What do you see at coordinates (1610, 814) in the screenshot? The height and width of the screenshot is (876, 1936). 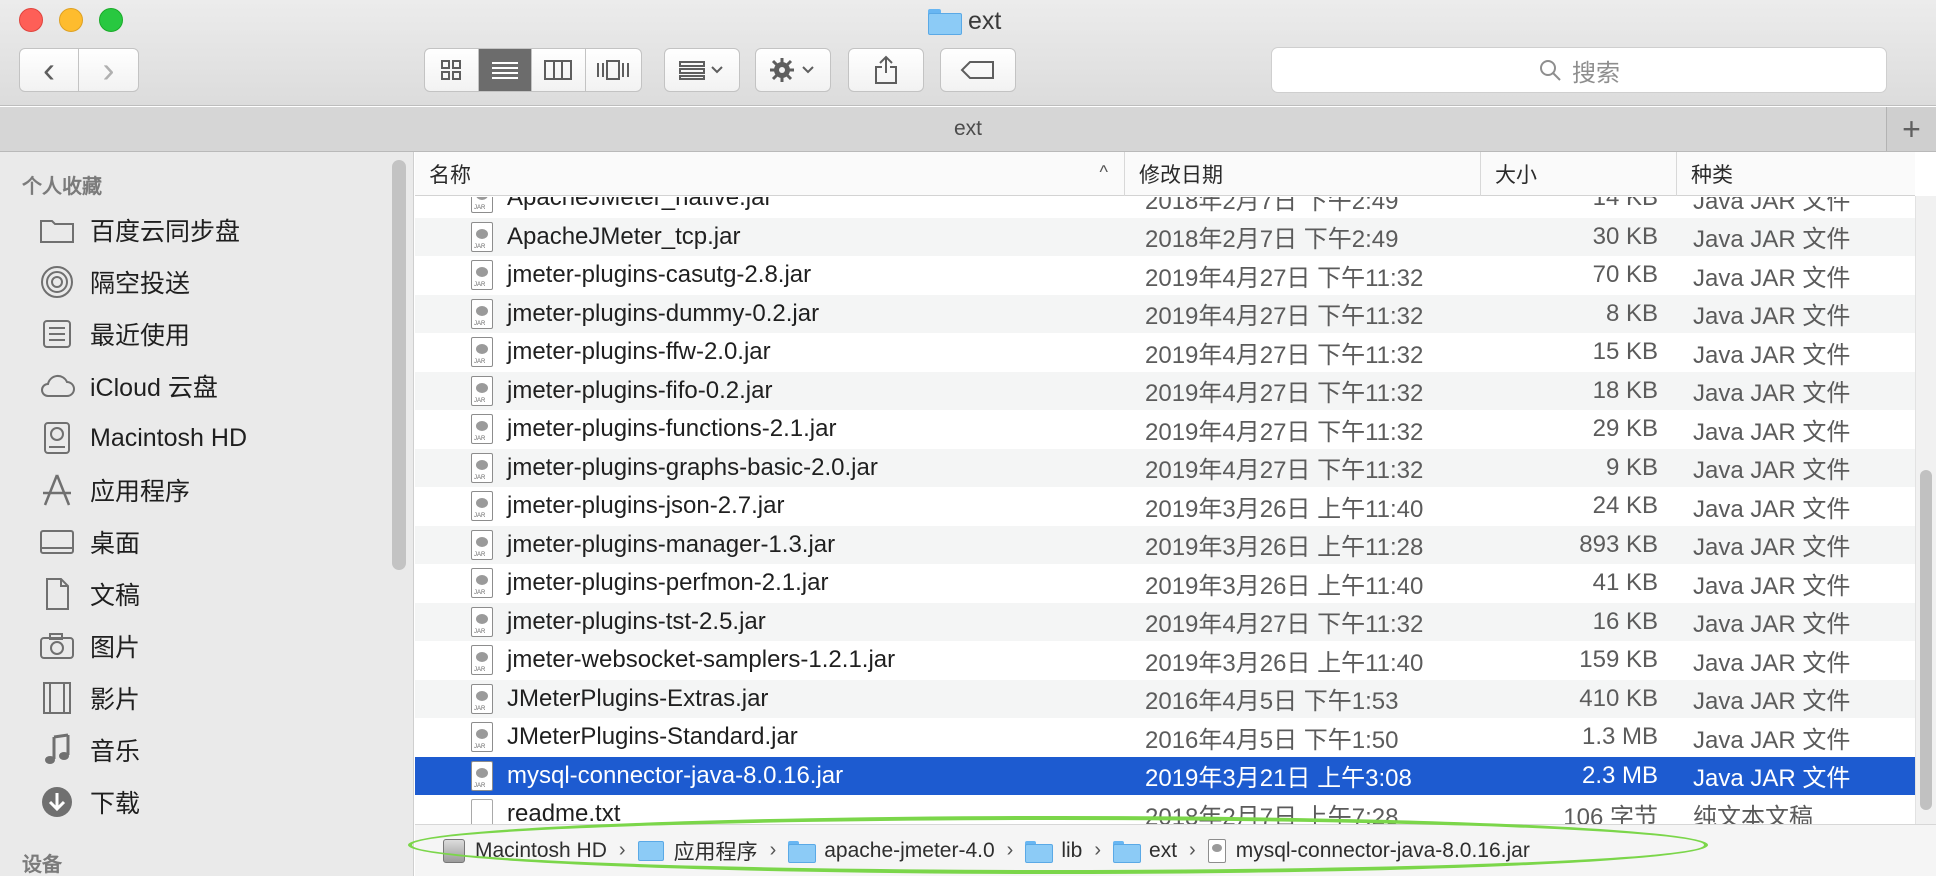 I see `file-size: 106 字节` at bounding box center [1610, 814].